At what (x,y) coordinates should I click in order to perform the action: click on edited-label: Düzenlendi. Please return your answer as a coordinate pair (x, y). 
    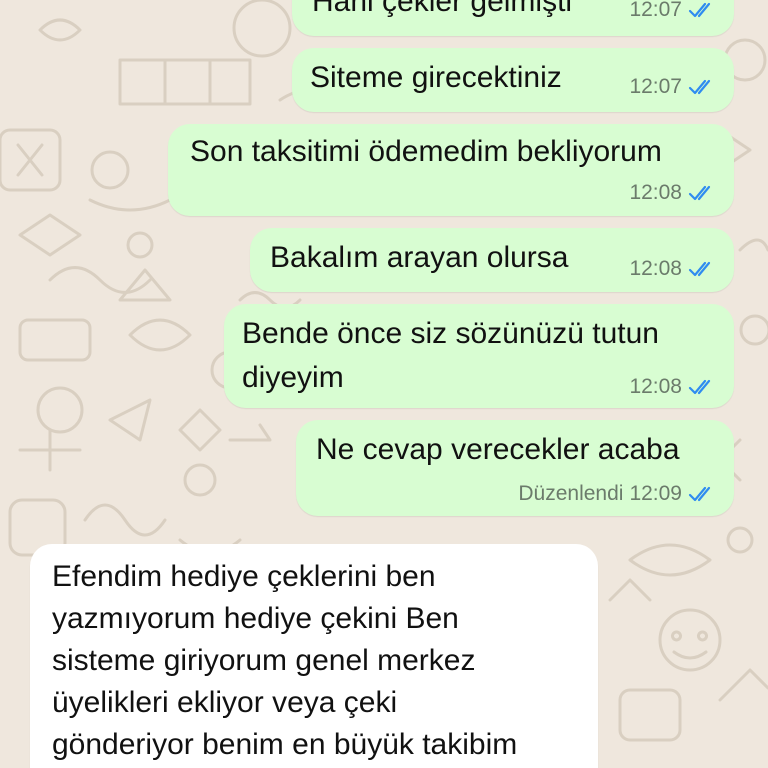
    Looking at the image, I should click on (571, 493).